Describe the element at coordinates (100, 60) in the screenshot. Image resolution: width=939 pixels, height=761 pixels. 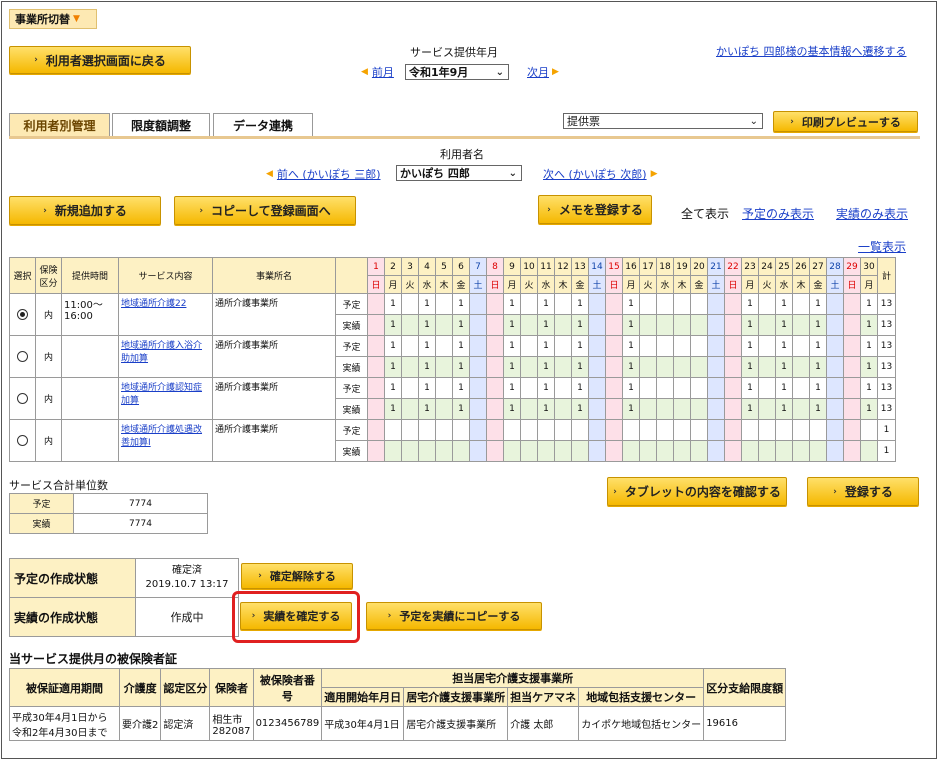
I see `back-to-user-select-button: › 利用者選択画面に戻る` at that location.